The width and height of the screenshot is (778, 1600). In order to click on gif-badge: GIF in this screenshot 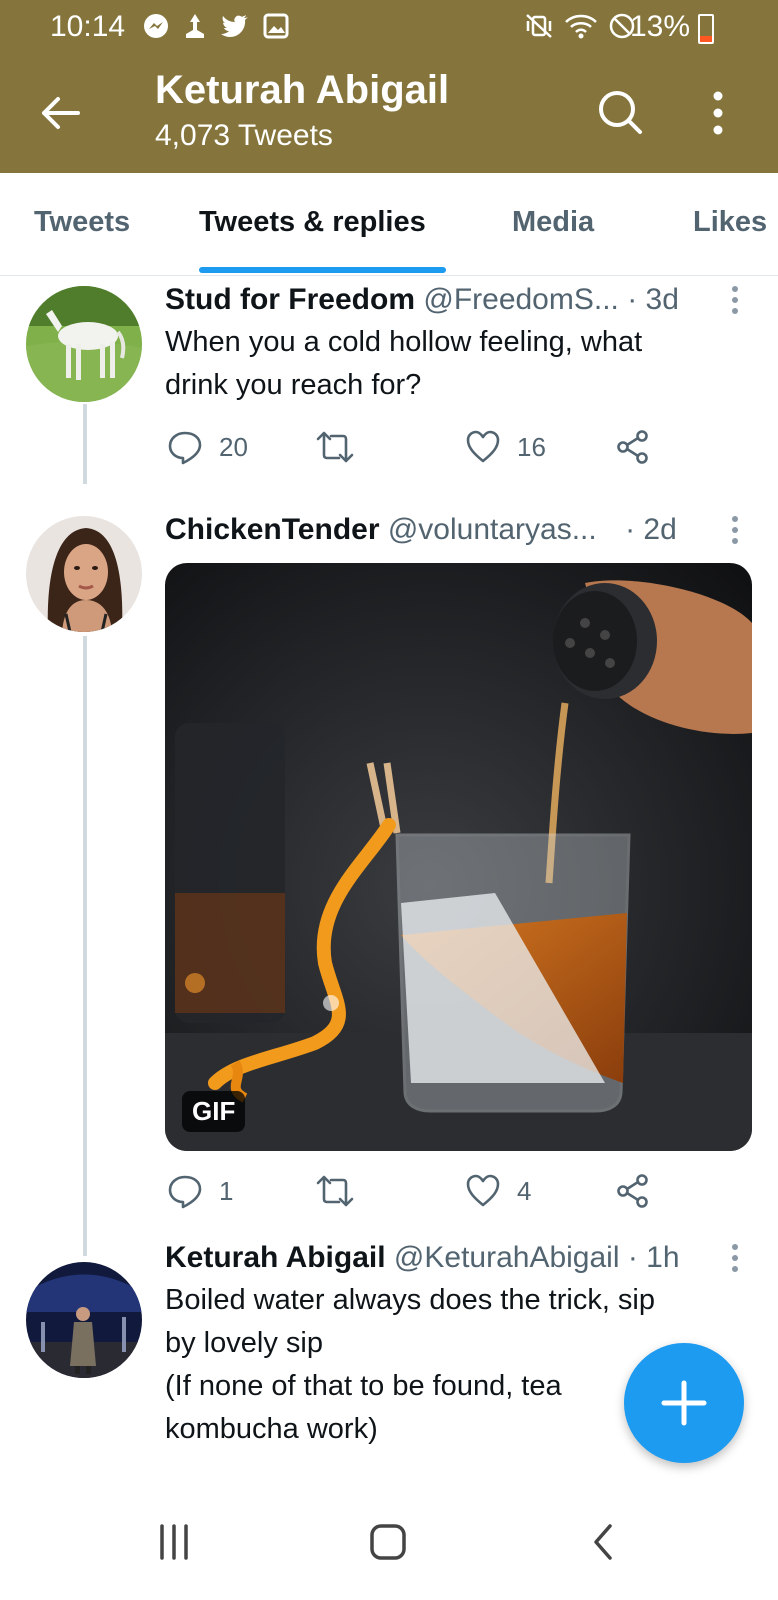, I will do `click(214, 1111)`.